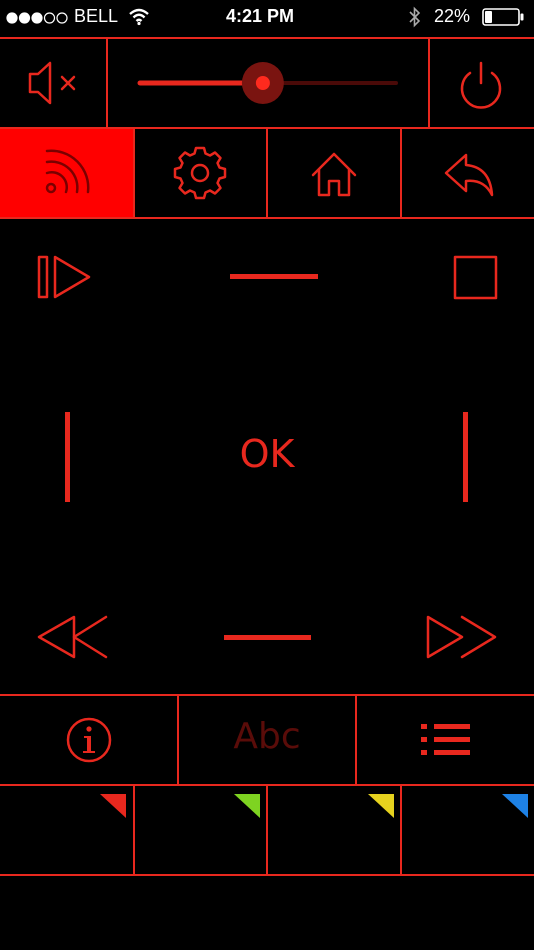 This screenshot has height=950, width=534. I want to click on dpad-up-button, so click(272, 276).